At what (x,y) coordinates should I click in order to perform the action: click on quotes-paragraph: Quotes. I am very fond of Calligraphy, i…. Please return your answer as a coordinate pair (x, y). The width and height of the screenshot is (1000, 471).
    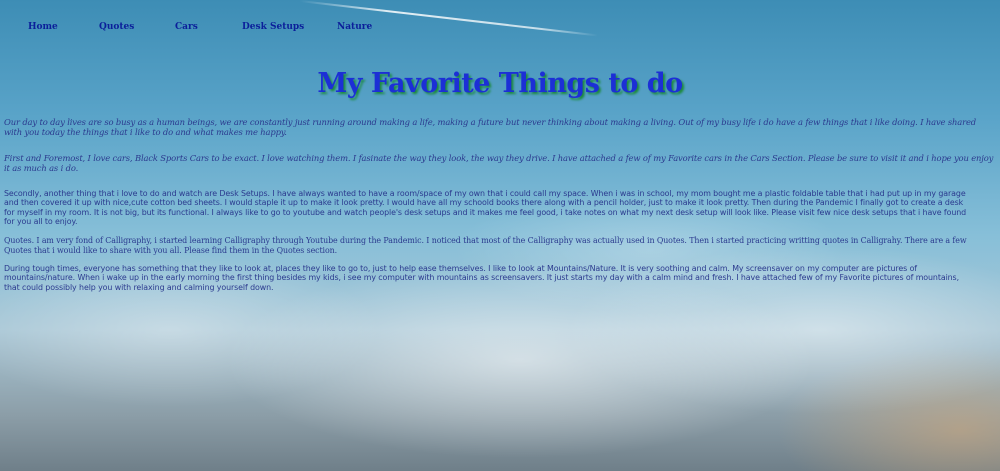
    Looking at the image, I should click on (485, 245).